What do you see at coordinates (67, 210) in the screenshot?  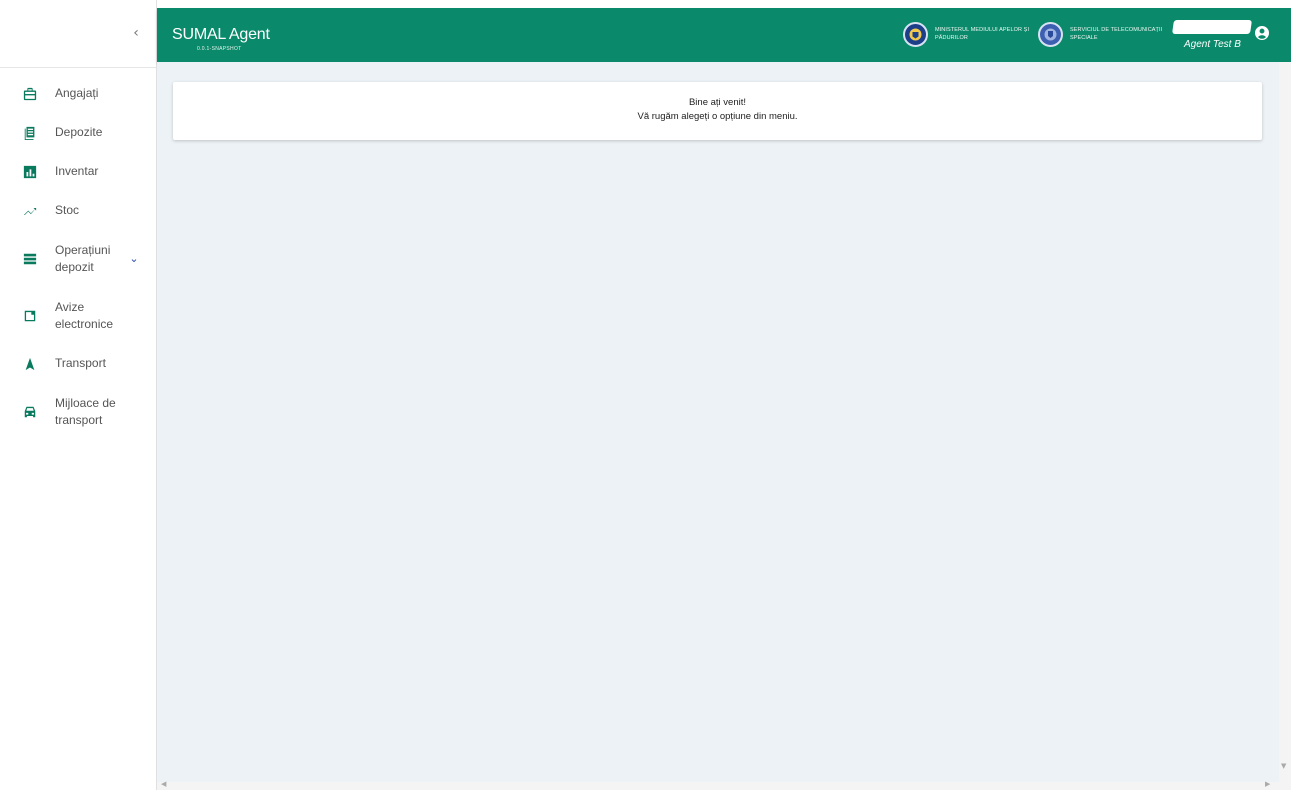 I see `sidebar-item-label: Stoc` at bounding box center [67, 210].